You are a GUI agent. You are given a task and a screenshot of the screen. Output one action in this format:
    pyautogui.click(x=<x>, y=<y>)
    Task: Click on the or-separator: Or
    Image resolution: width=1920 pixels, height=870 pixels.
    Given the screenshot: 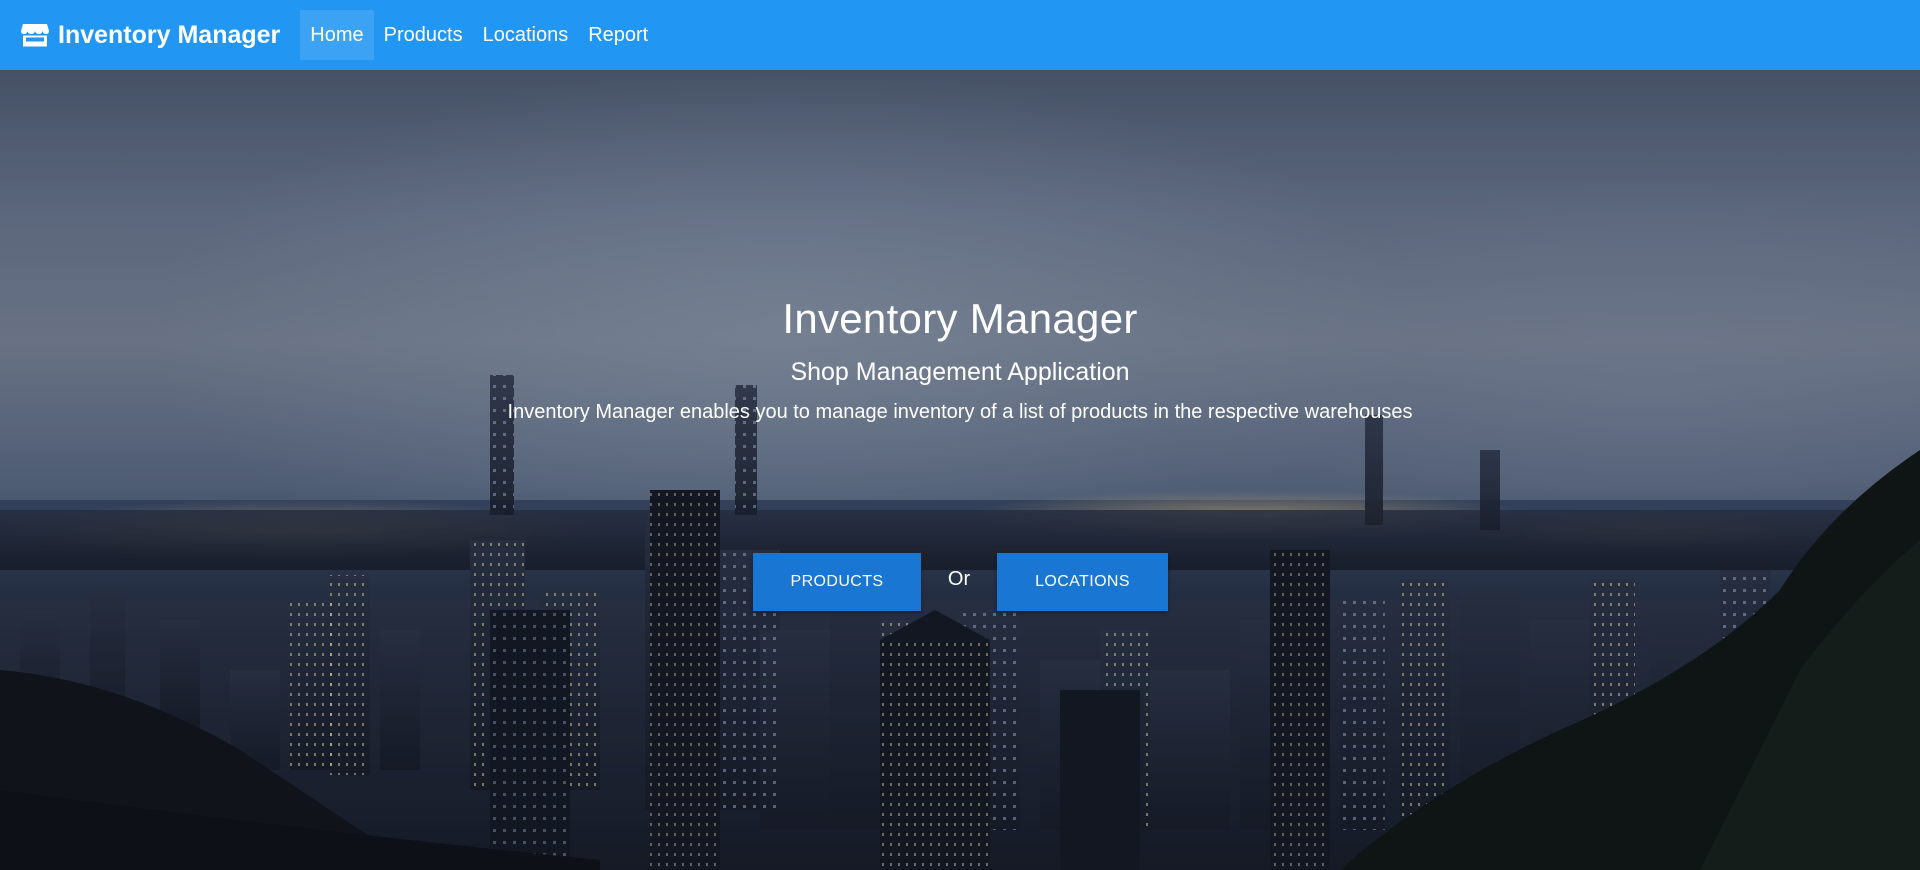 What is the action you would take?
    pyautogui.click(x=959, y=578)
    